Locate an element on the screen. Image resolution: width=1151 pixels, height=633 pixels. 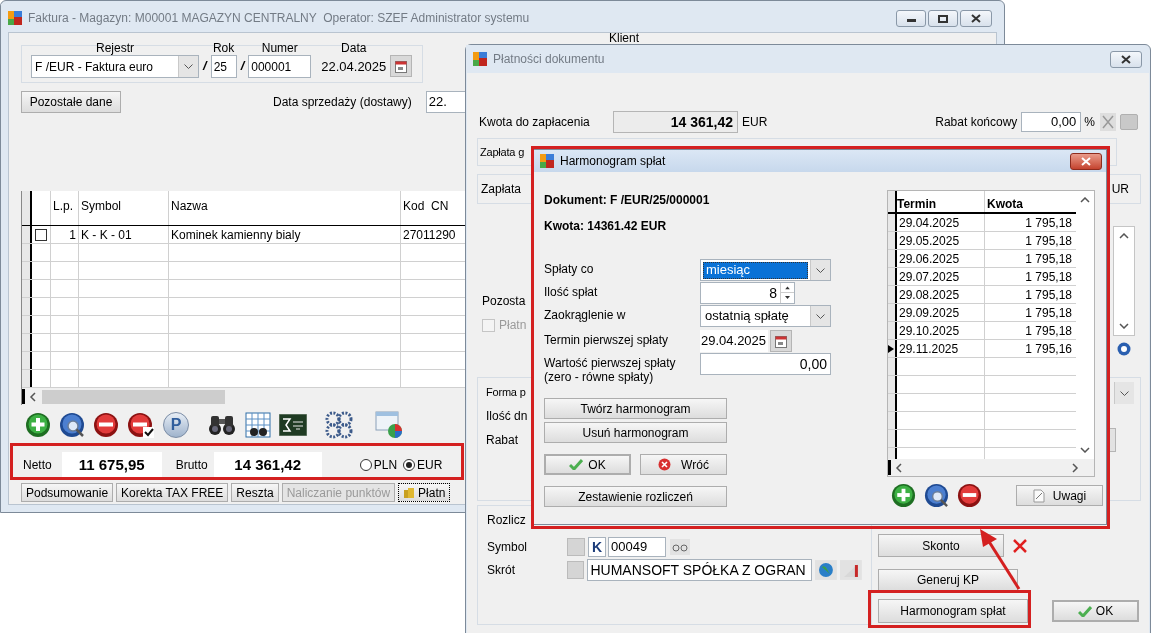
create-schedule-button: Twórz harmonogram is located at coordinates (635, 408).